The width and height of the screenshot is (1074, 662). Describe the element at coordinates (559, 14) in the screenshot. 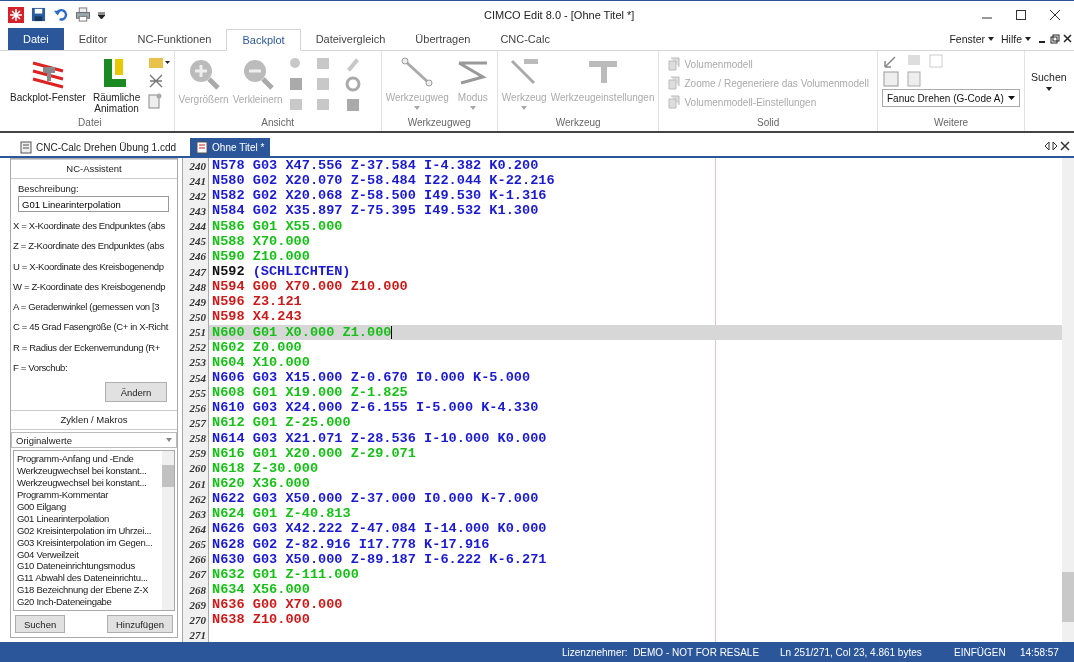

I see `window-title: CIMCO Edit 8.0 - [Ohne Titel *]` at that location.